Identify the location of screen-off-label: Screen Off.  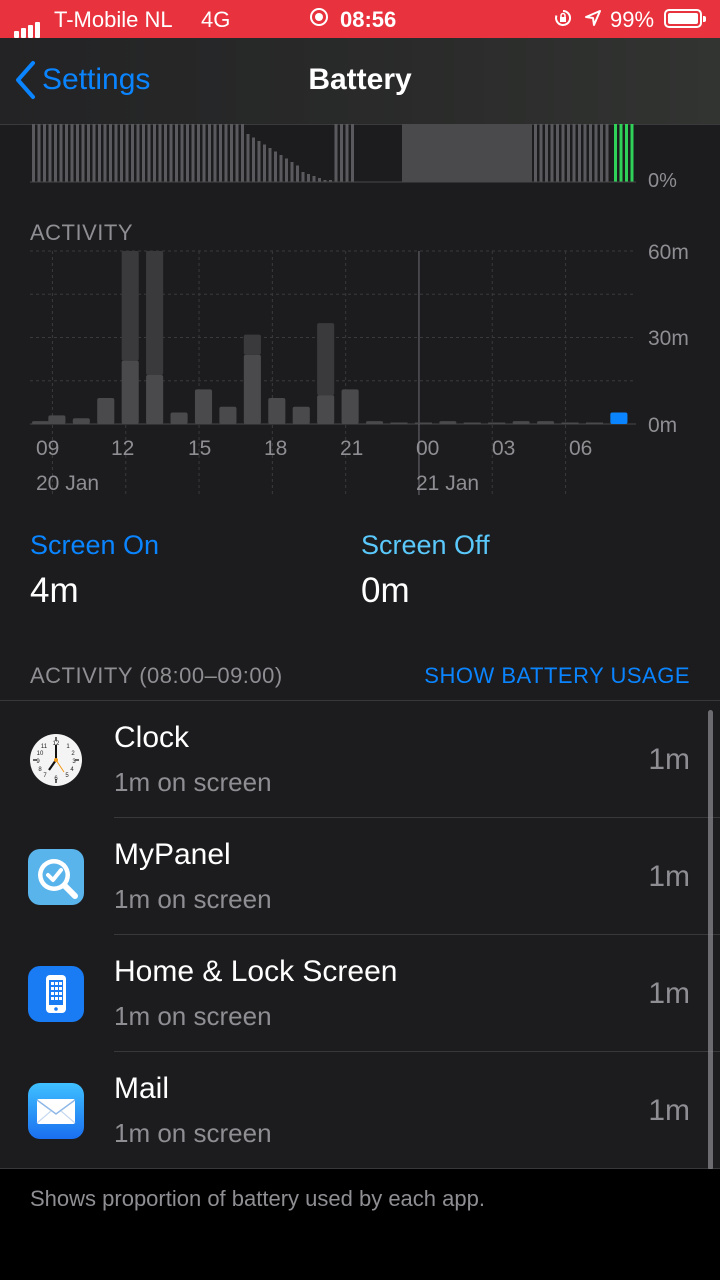
(425, 545).